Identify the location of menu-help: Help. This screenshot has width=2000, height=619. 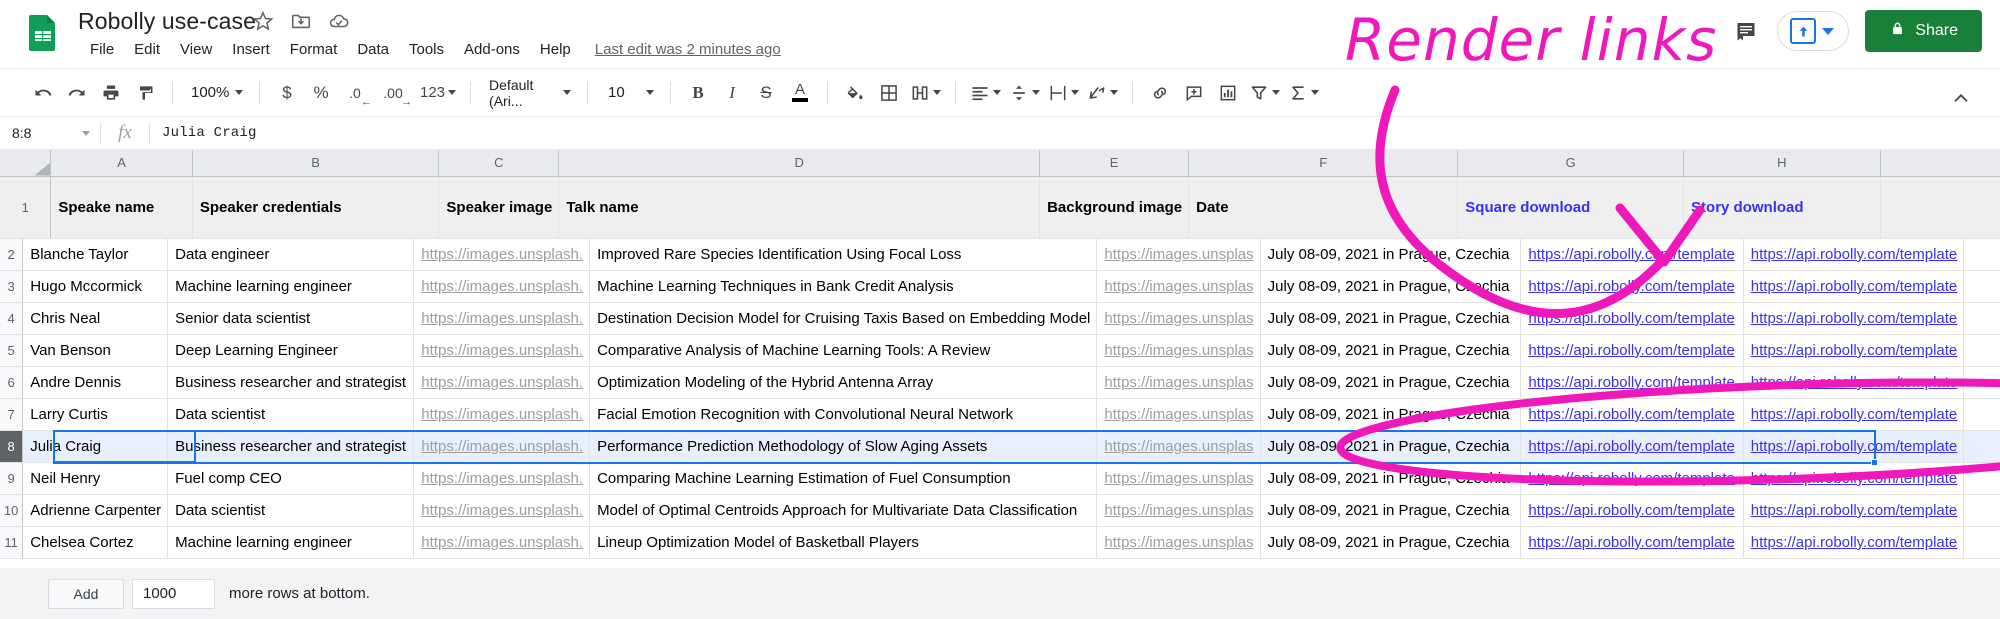
(555, 49).